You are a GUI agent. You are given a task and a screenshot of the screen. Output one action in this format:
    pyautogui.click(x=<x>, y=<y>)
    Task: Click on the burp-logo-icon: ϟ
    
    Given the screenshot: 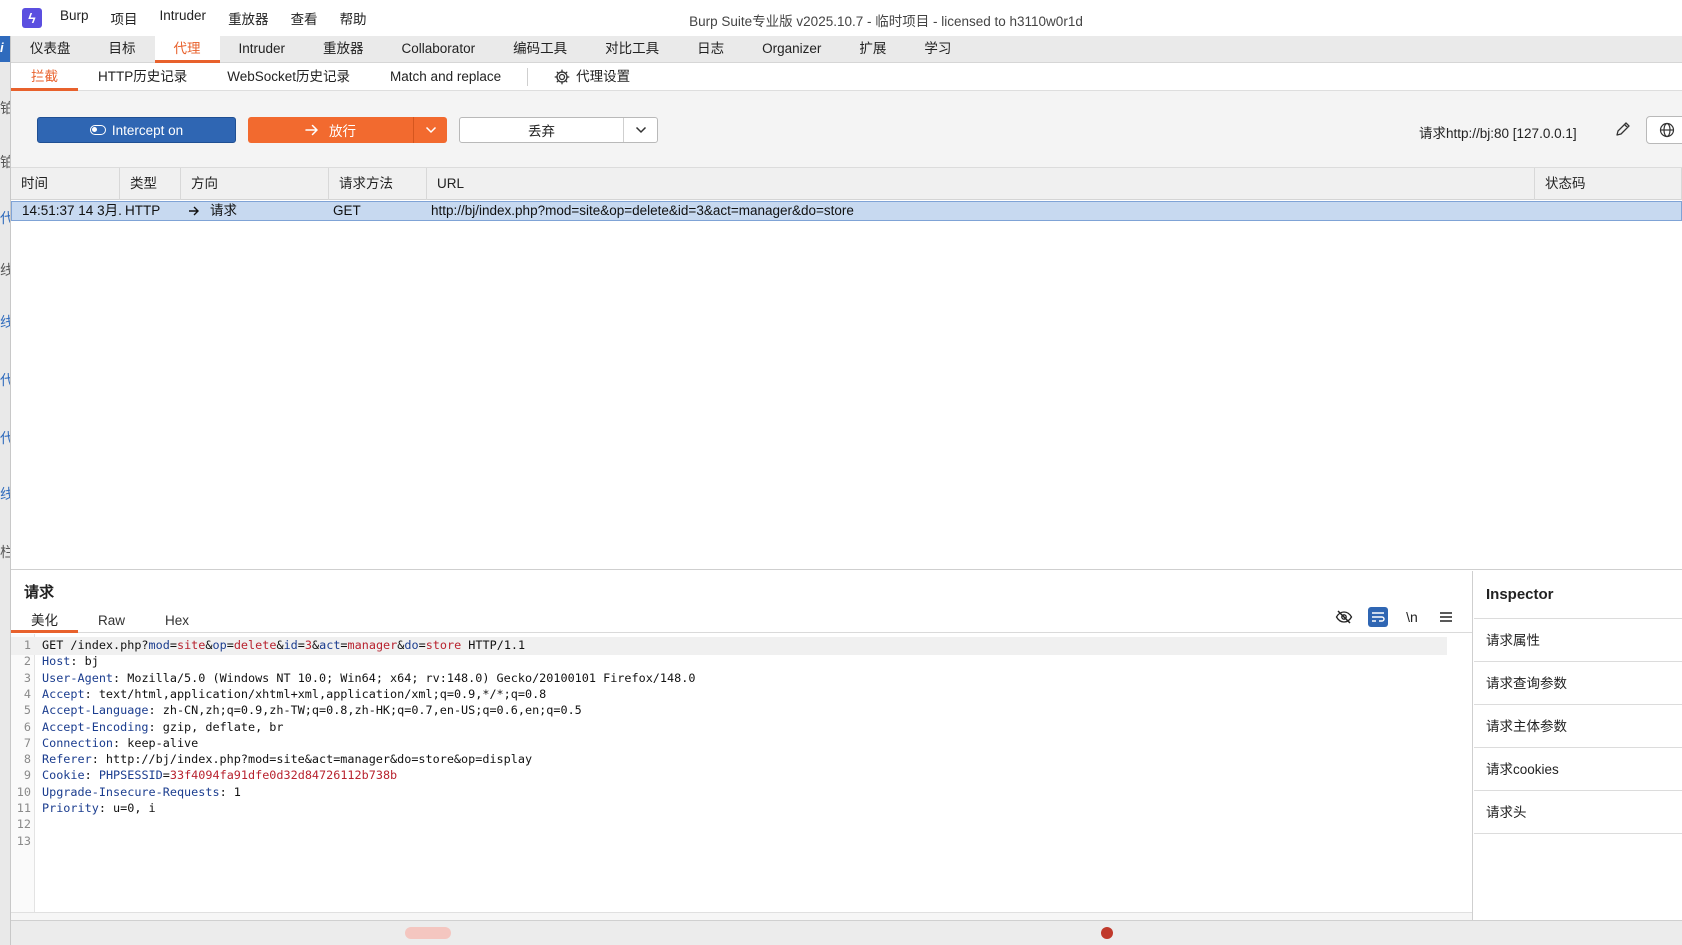 What is the action you would take?
    pyautogui.click(x=32, y=18)
    